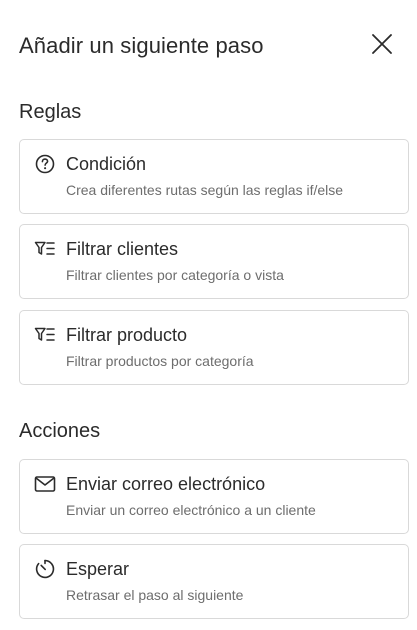 Image resolution: width=417 pixels, height=630 pixels. Describe the element at coordinates (166, 484) in the screenshot. I see `step-option-title: Enviar correo electrónico` at that location.